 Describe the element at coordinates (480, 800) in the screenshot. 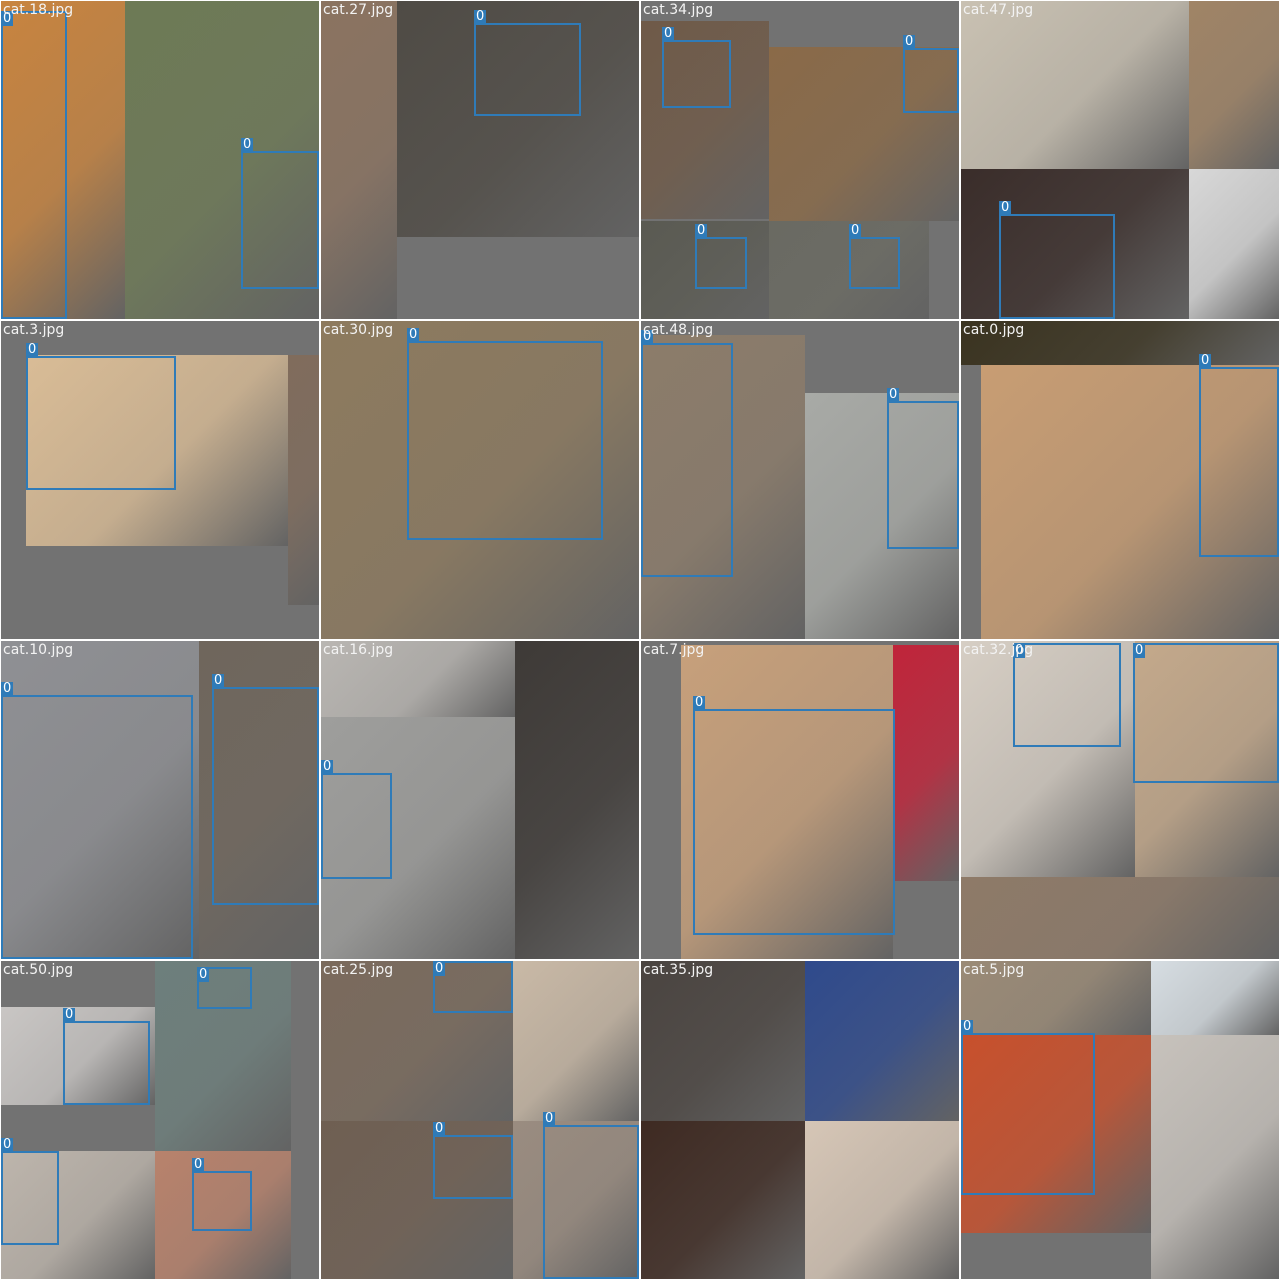

I see `mosaic-tile: 0 cat.16.jpg` at that location.